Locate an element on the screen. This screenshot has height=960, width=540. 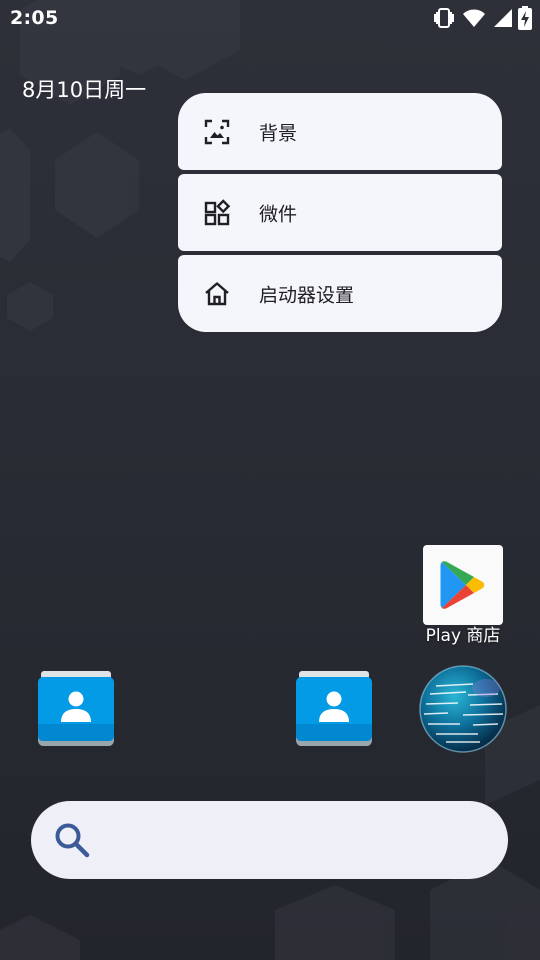
widgets-icon is located at coordinates (217, 211).